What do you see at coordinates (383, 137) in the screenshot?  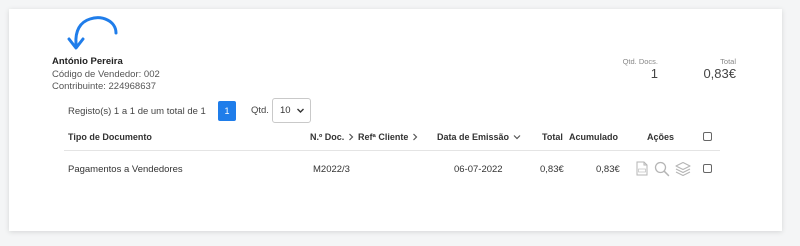 I see `header-ref-label: Refª Cliente` at bounding box center [383, 137].